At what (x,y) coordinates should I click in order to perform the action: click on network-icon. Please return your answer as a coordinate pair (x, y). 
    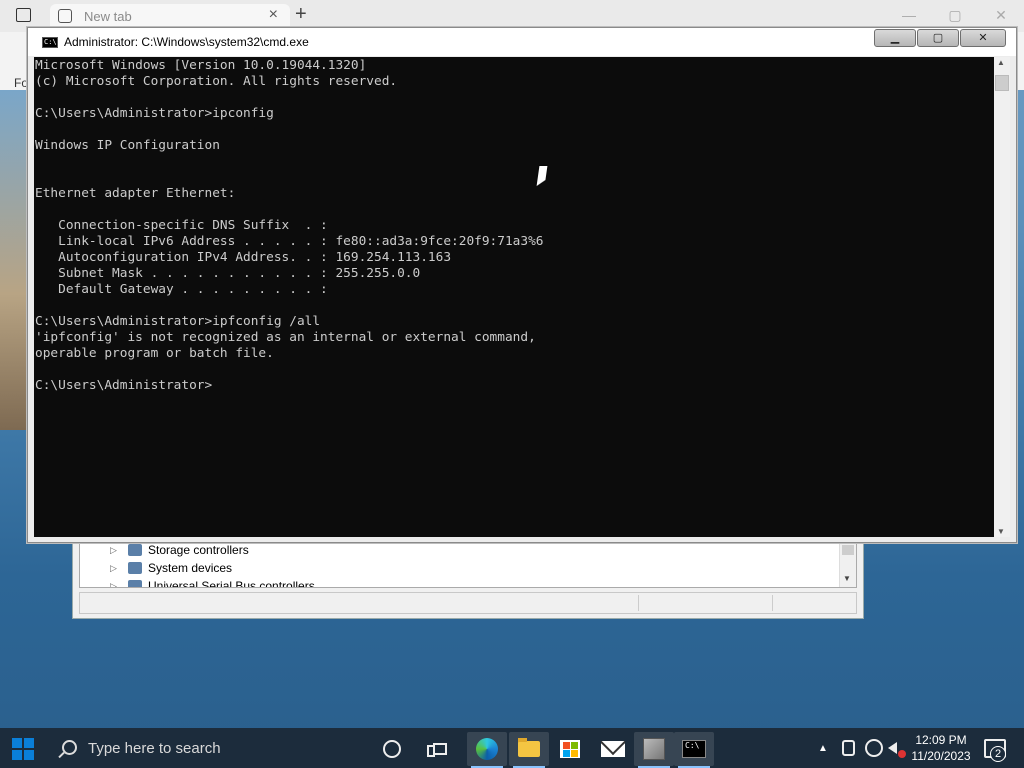
    Looking at the image, I should click on (874, 748).